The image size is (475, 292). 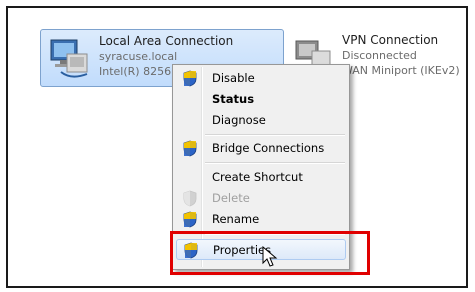 I want to click on menu-item-label: Diagnose, so click(x=239, y=120).